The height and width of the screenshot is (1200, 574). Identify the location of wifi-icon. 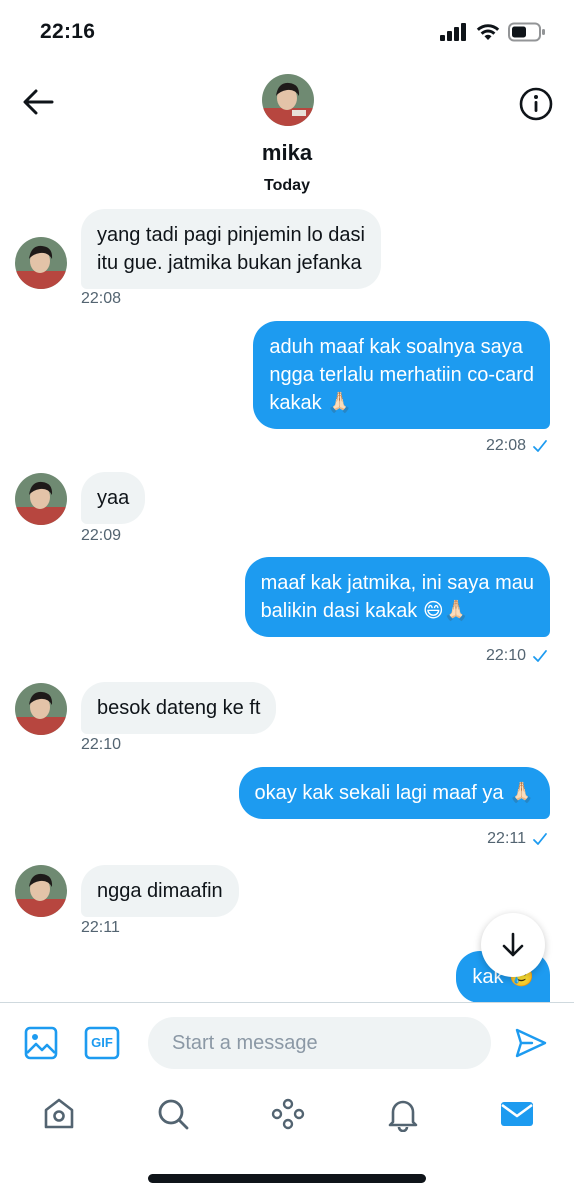
(488, 32).